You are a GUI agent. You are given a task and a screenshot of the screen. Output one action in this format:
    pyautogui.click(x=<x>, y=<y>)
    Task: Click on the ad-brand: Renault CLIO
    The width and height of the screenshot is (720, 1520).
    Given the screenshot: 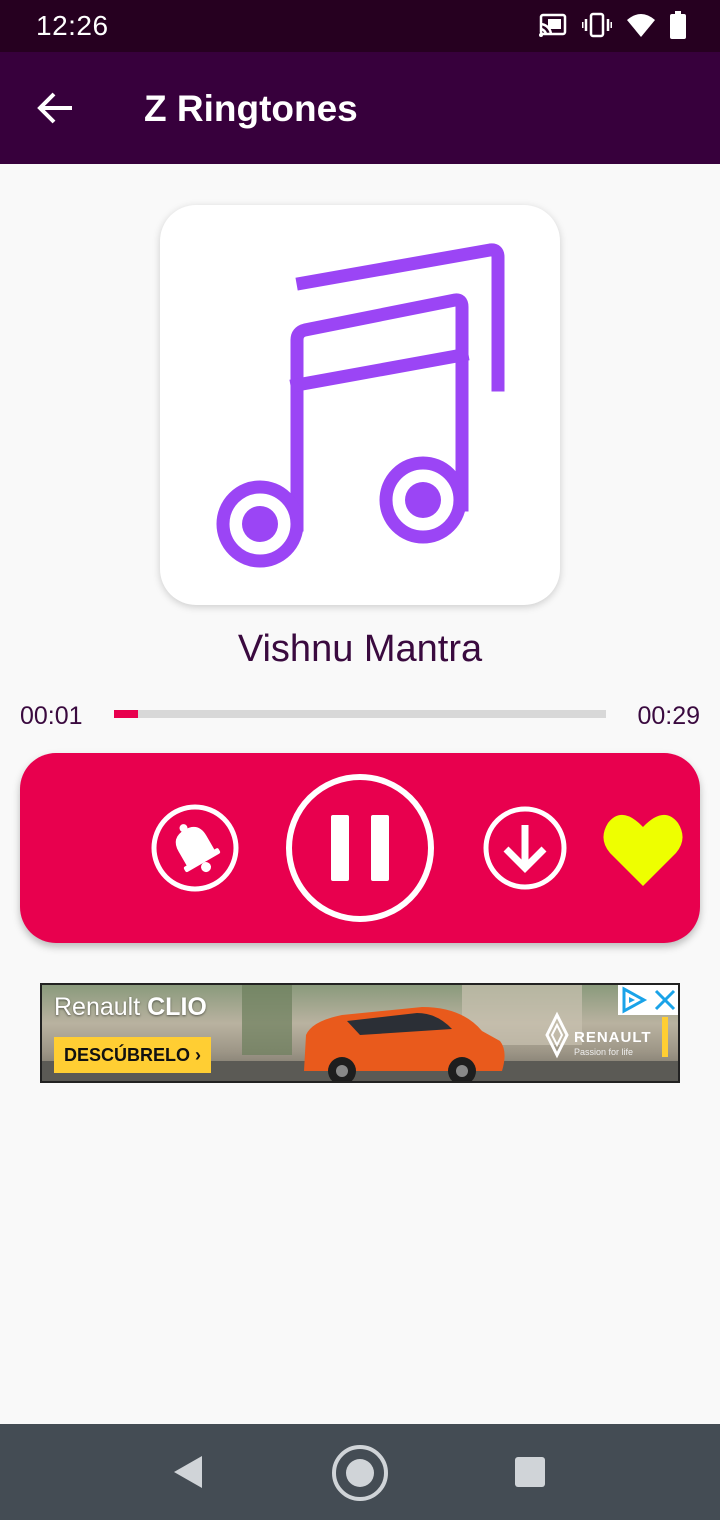 What is the action you would take?
    pyautogui.click(x=130, y=1007)
    